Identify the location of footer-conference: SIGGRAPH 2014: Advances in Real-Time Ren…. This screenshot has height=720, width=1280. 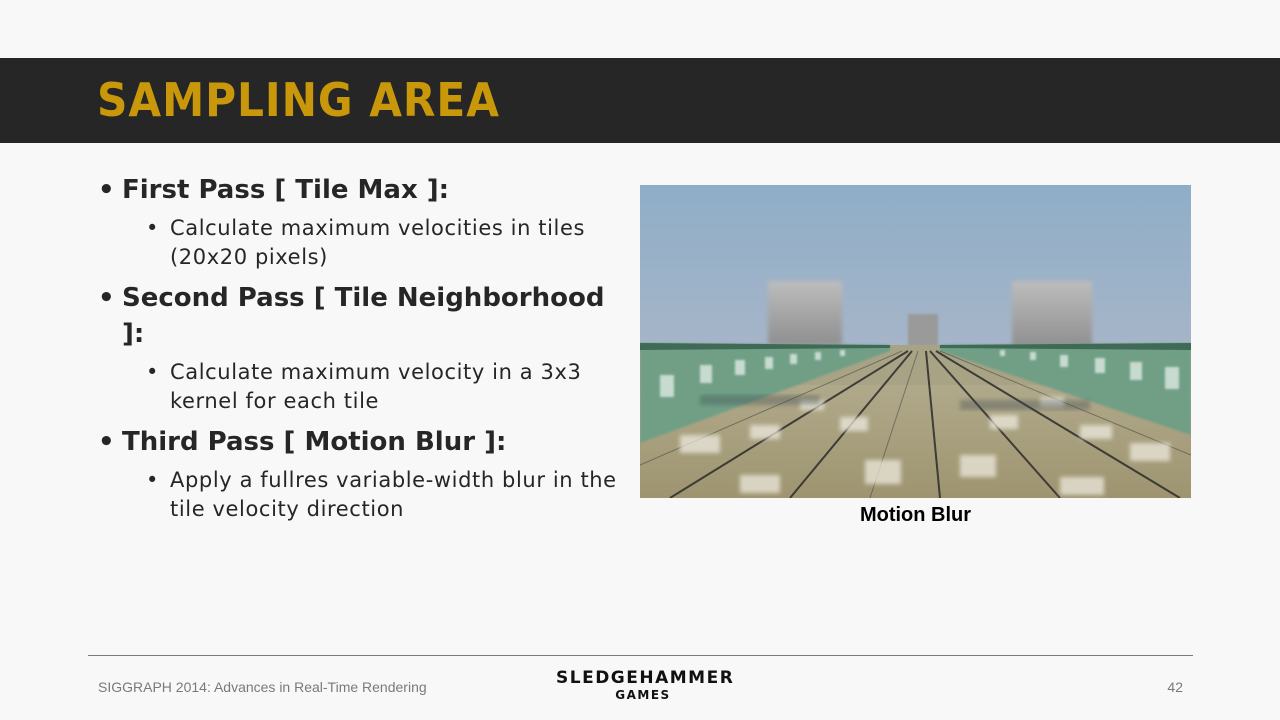
(262, 687).